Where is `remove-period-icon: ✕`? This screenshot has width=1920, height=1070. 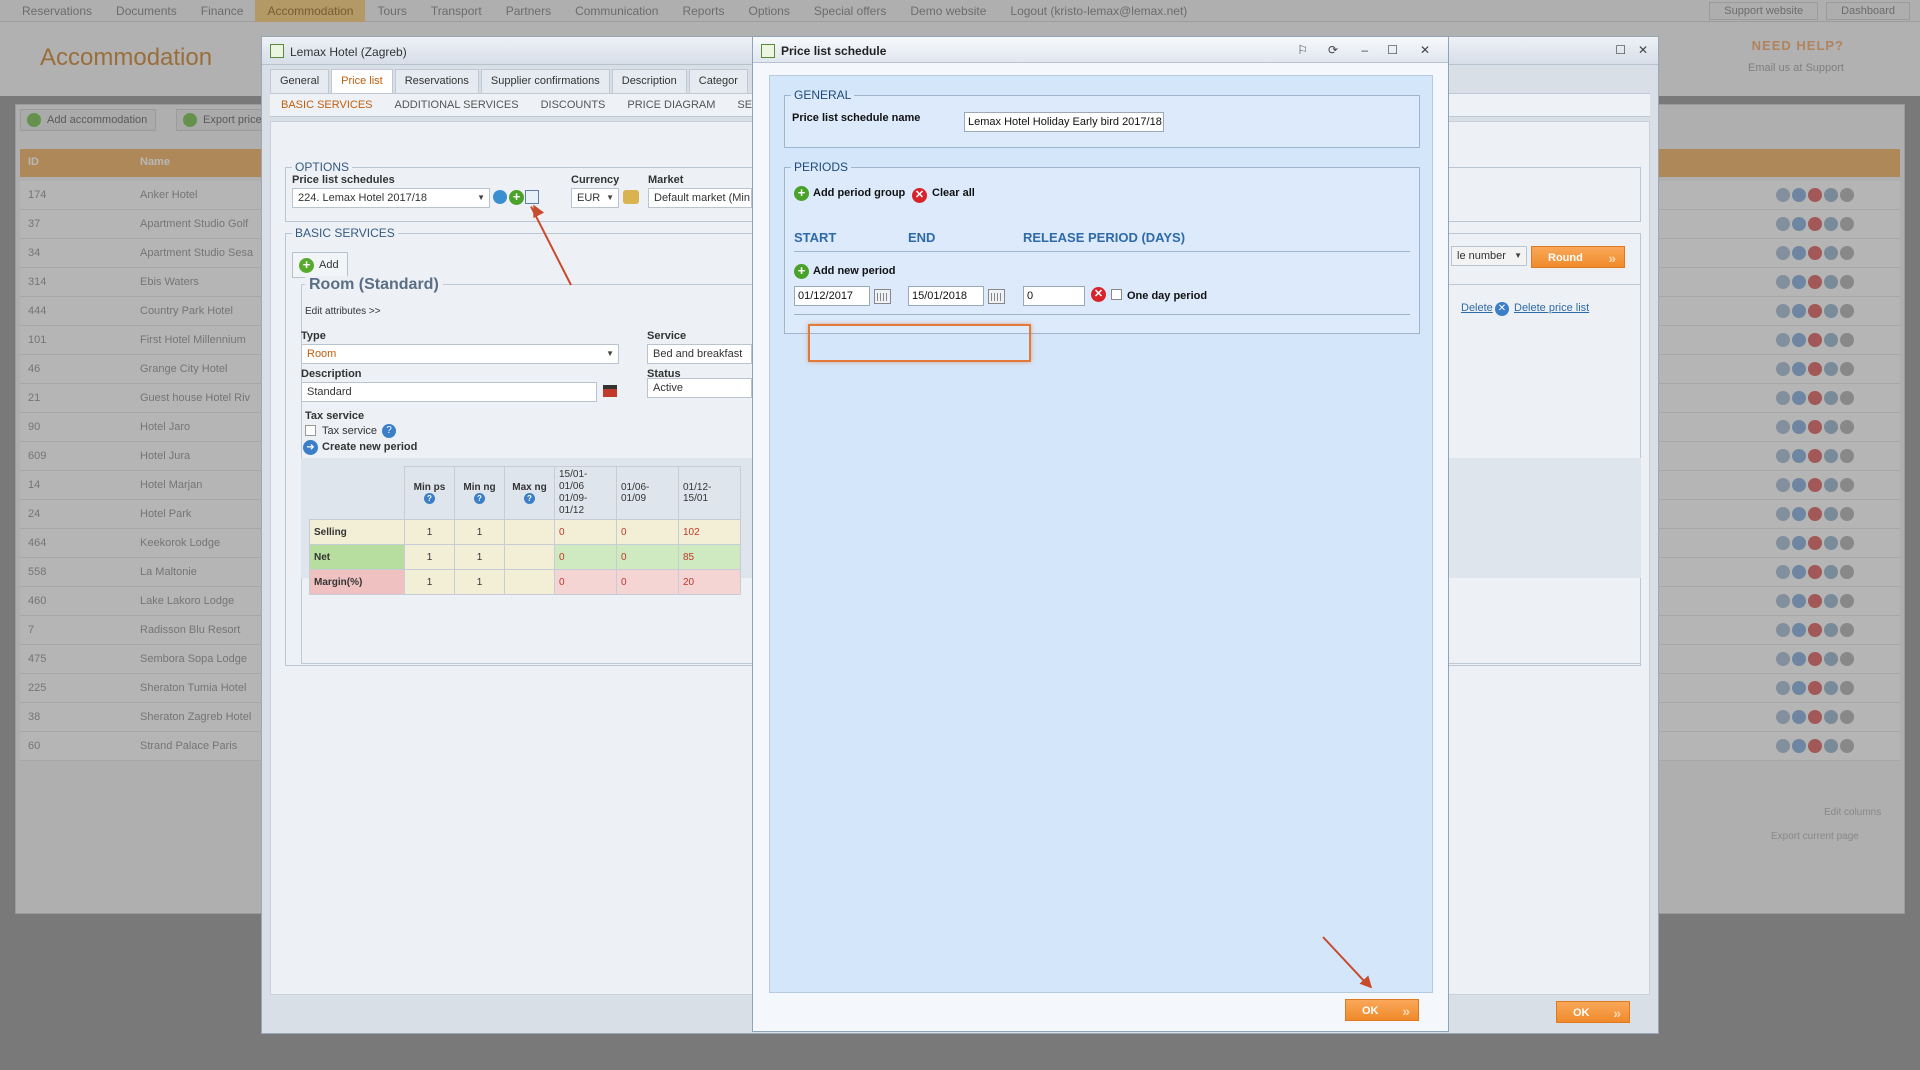
remove-period-icon: ✕ is located at coordinates (1098, 294).